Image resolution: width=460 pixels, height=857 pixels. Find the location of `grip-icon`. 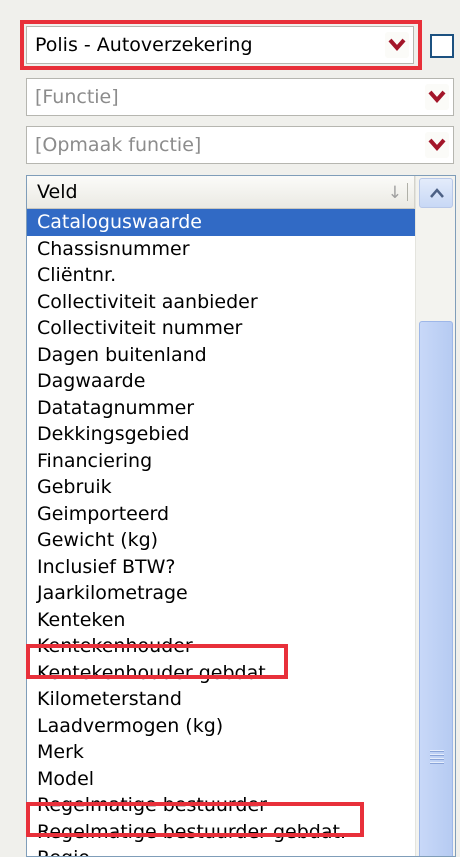

grip-icon is located at coordinates (437, 758).